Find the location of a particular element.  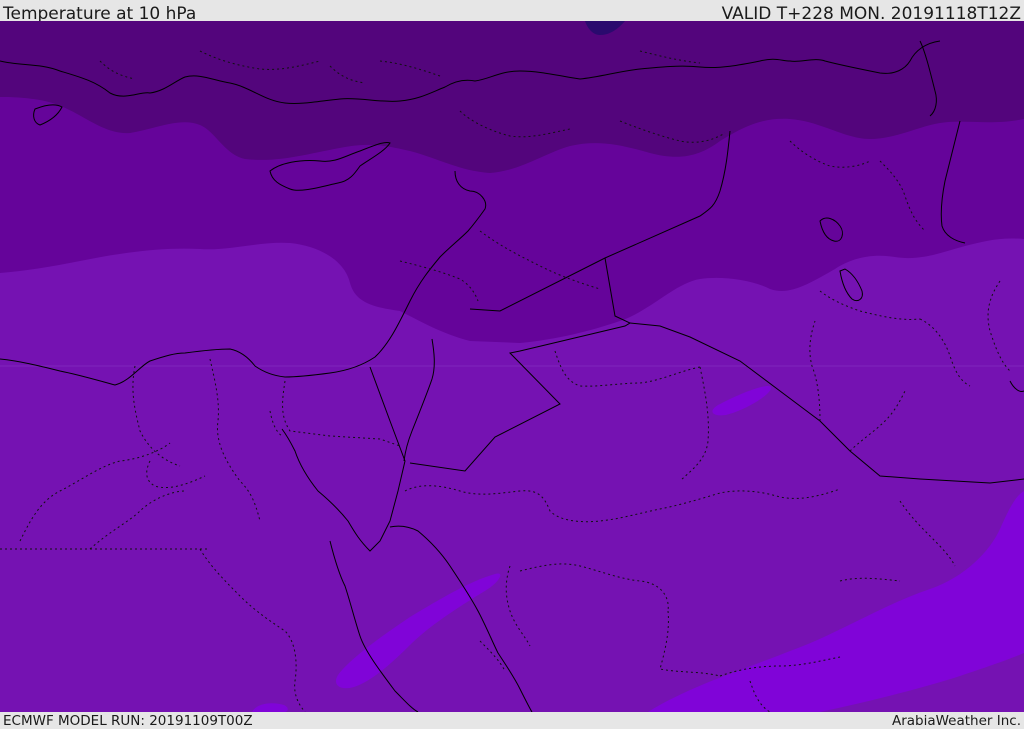

credit-label: ArabiaWeather Inc. is located at coordinates (956, 721).